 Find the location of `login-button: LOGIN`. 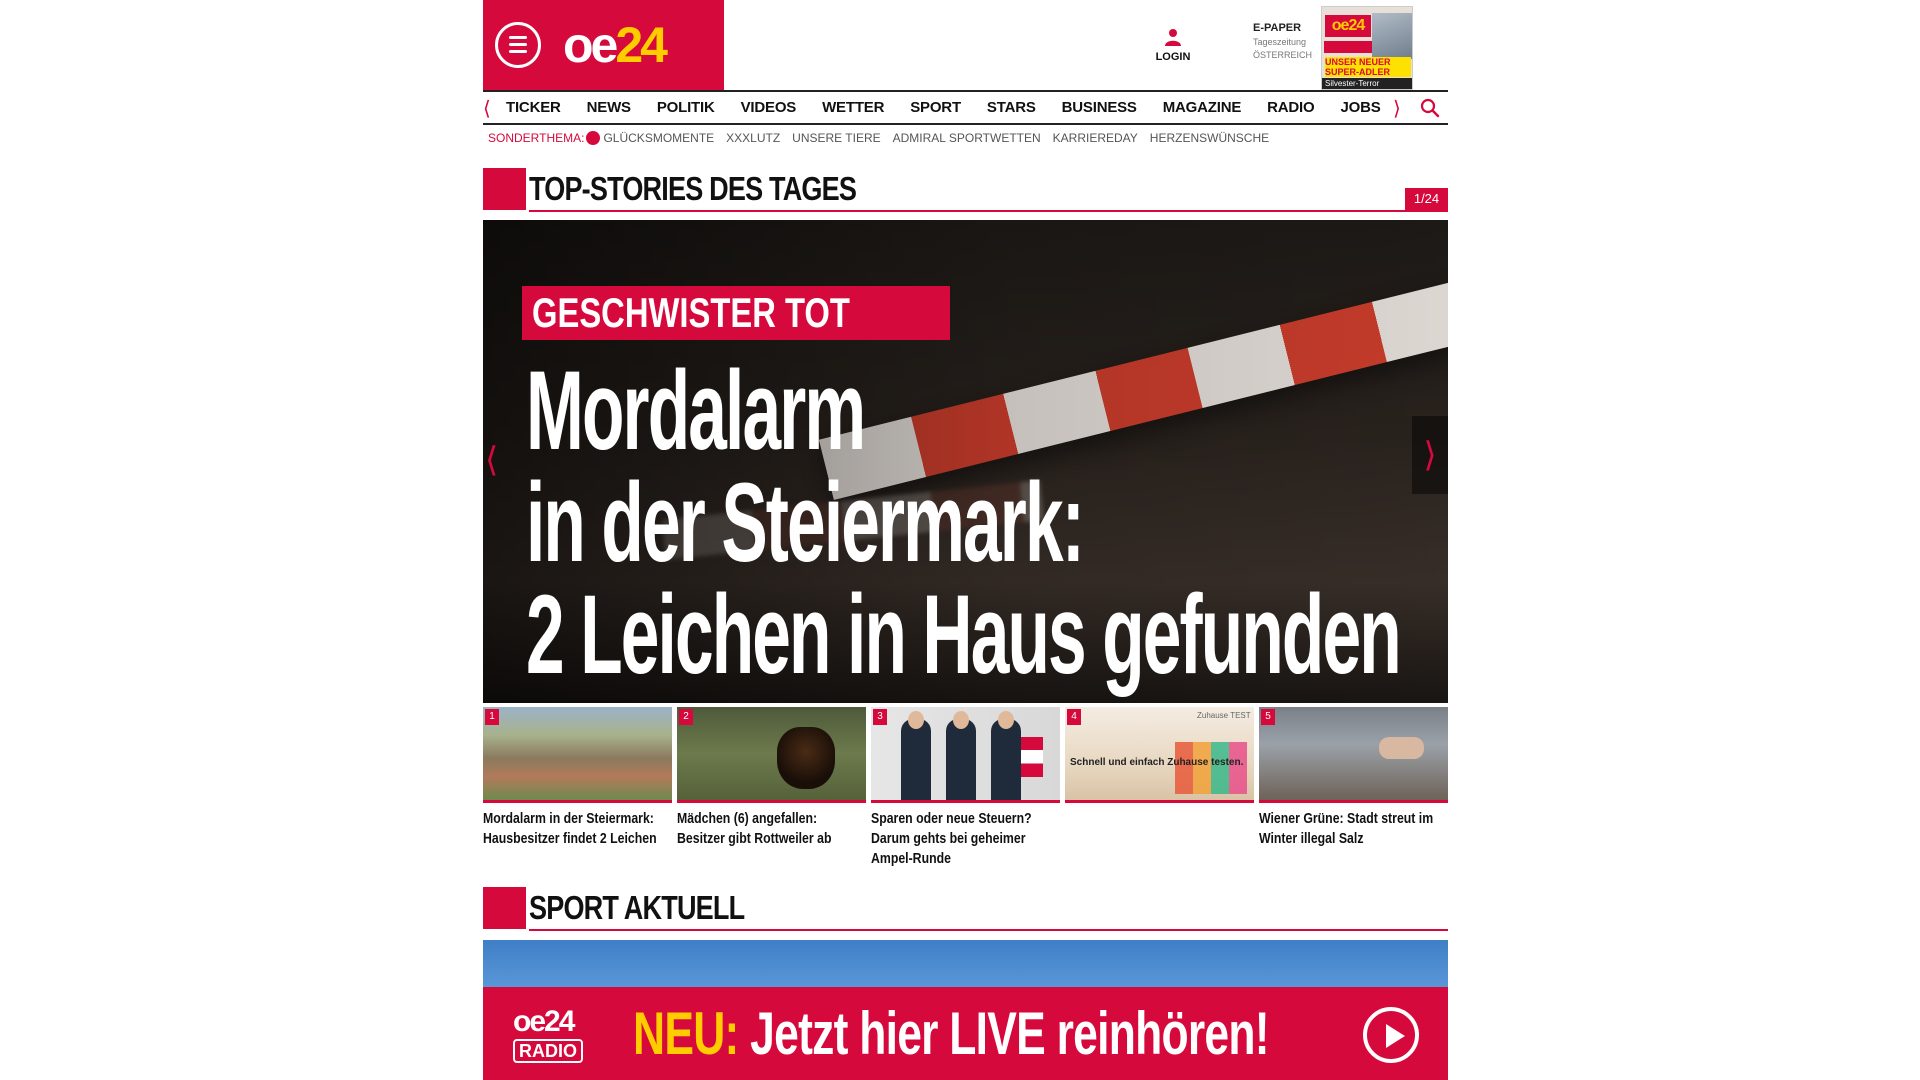

login-button: LOGIN is located at coordinates (1173, 45).